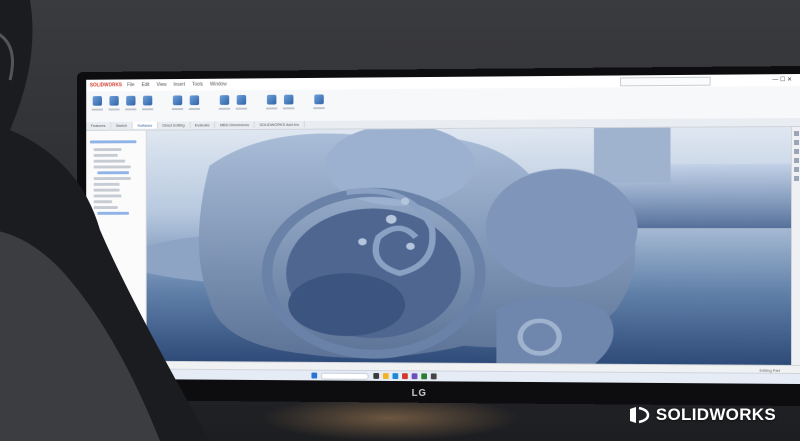 The height and width of the screenshot is (441, 800). I want to click on pattern-icon, so click(224, 100).